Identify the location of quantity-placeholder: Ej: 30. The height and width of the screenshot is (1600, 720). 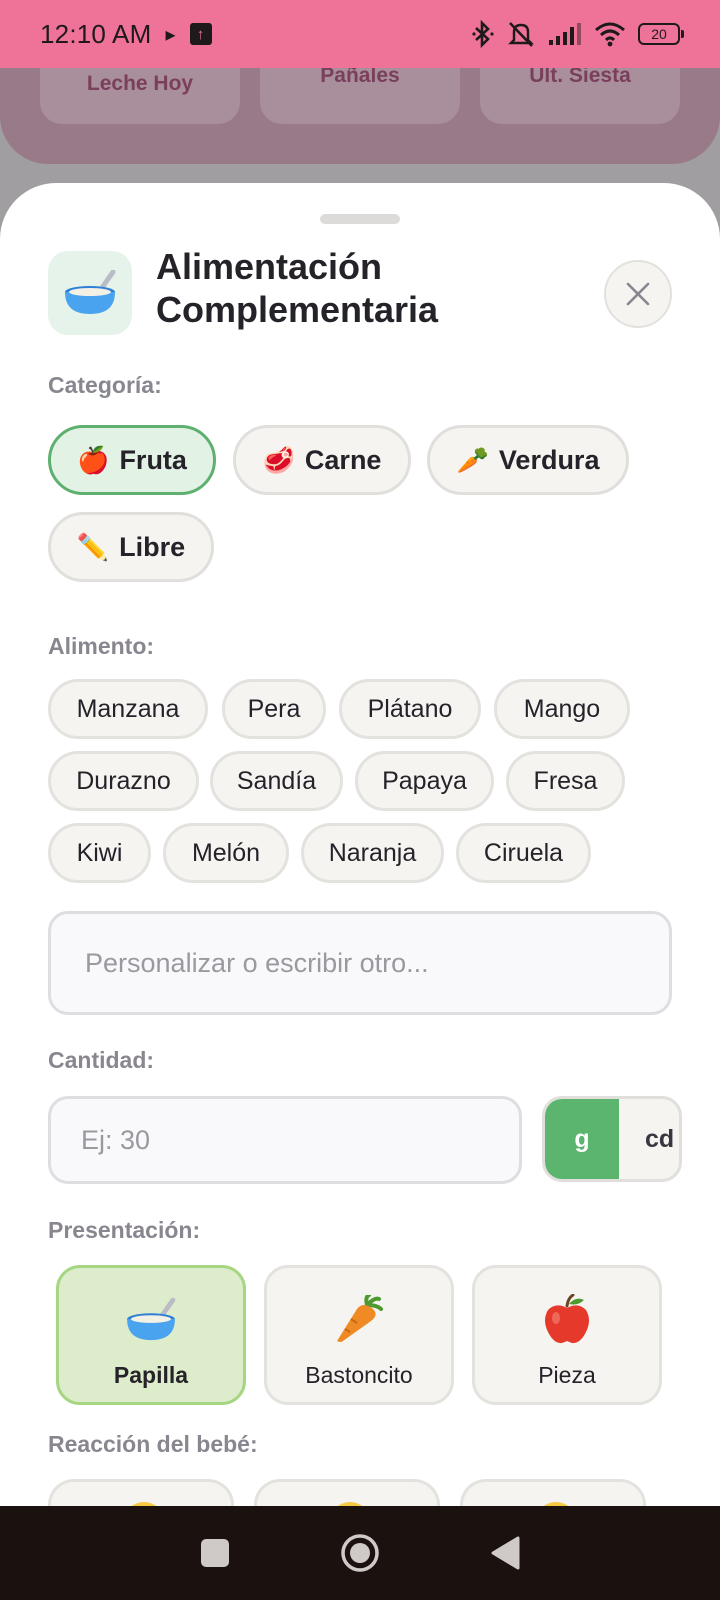
(116, 1139).